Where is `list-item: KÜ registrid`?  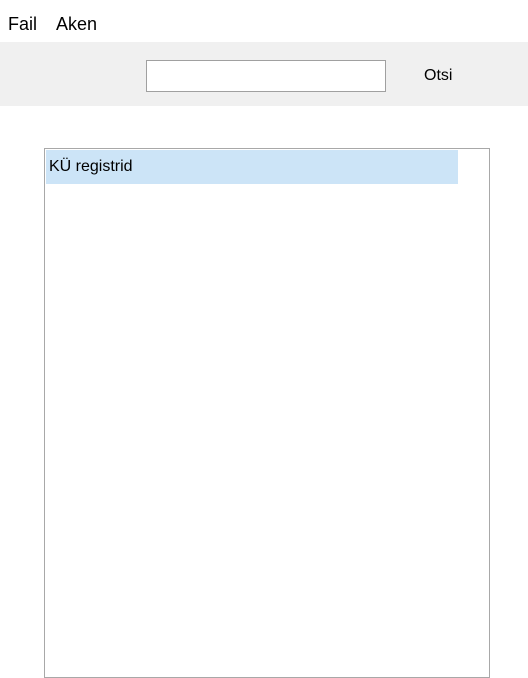
list-item: KÜ registrid is located at coordinates (252, 167).